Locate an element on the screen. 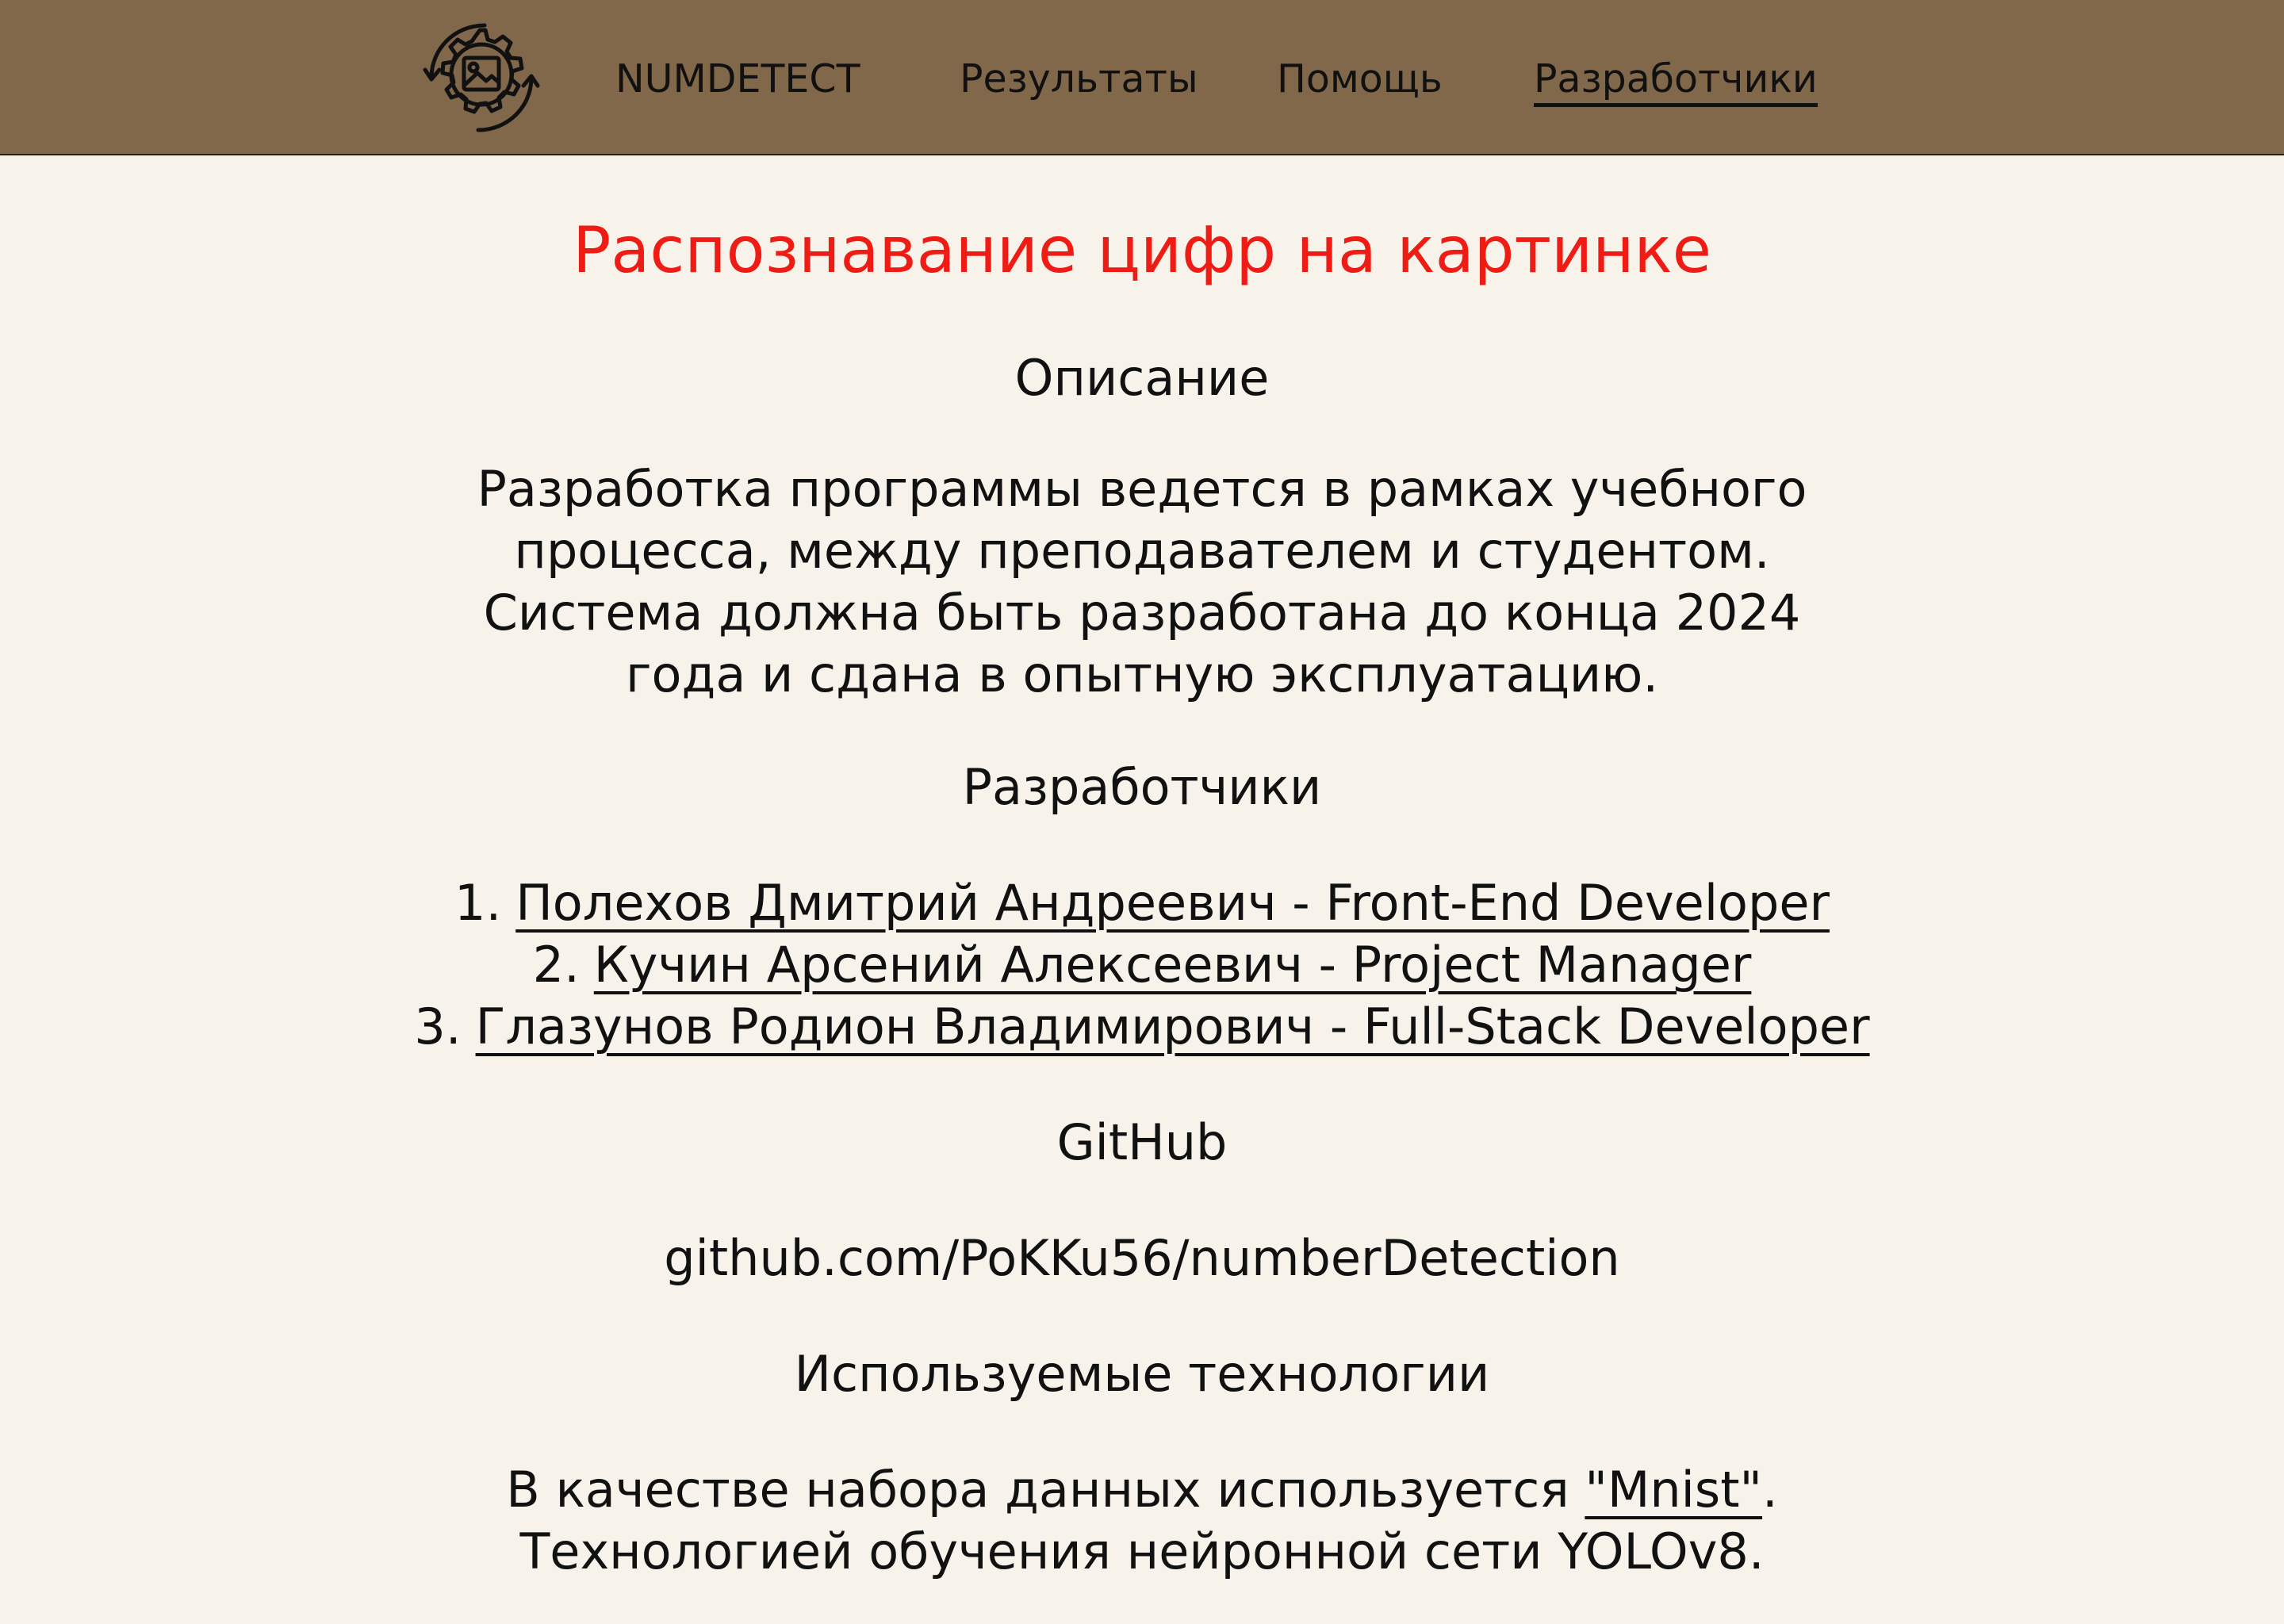  github-heading: GitHub is located at coordinates (1142, 1142).